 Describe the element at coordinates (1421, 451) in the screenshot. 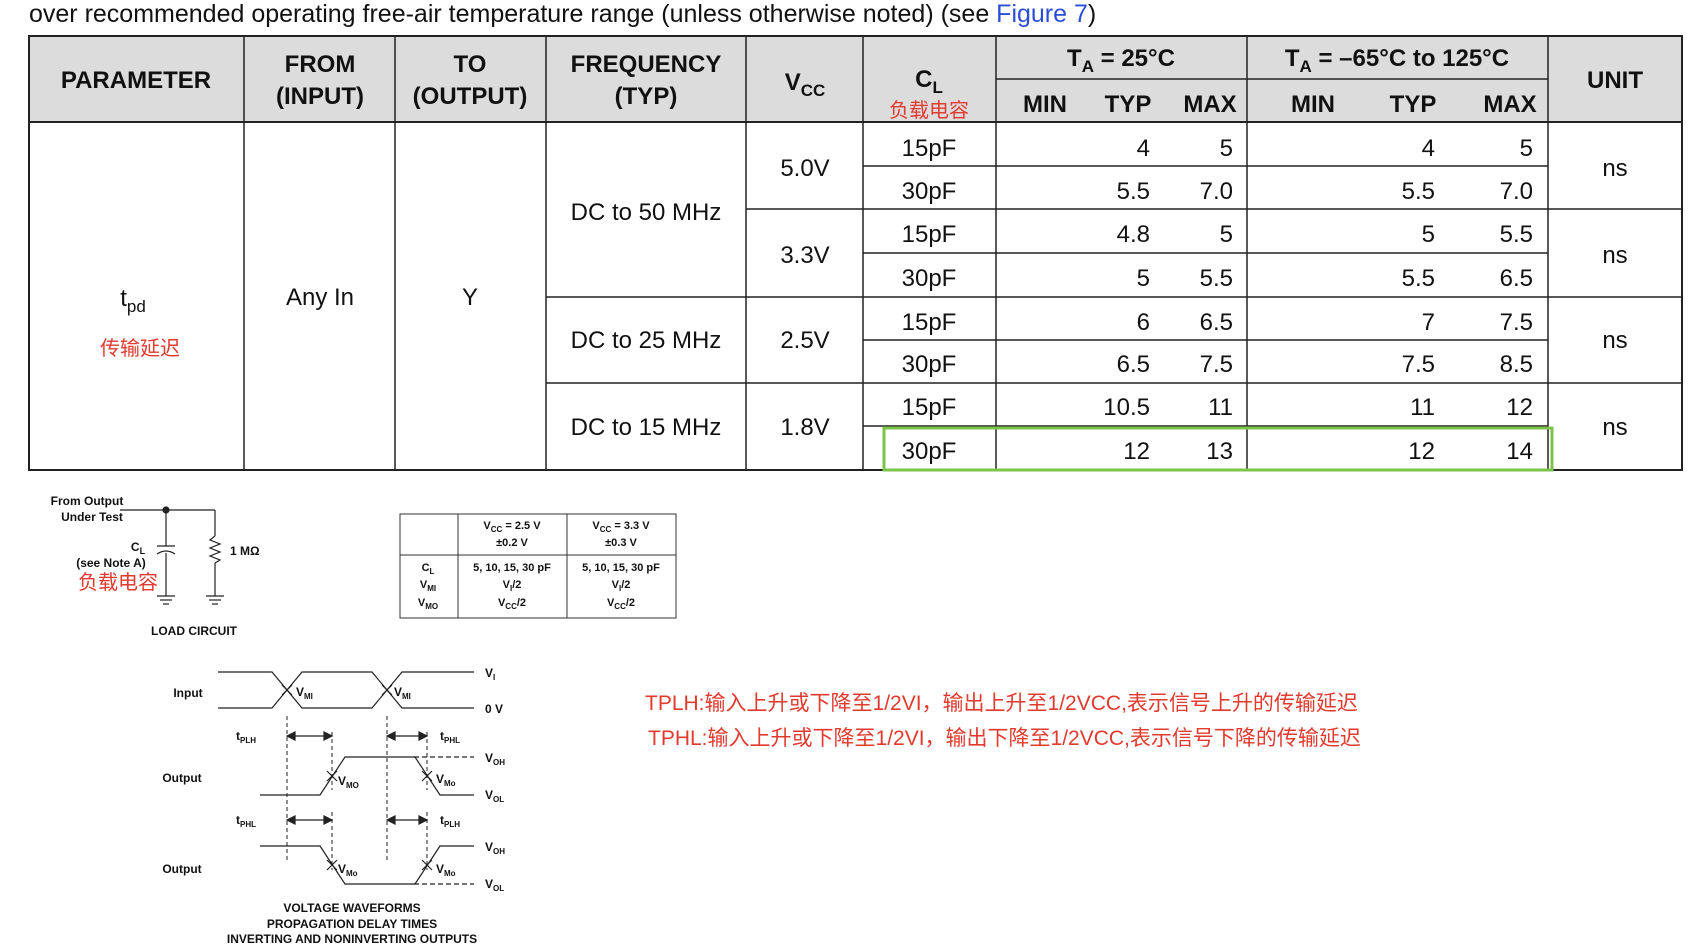

I see `typ-range-cell: 12` at that location.